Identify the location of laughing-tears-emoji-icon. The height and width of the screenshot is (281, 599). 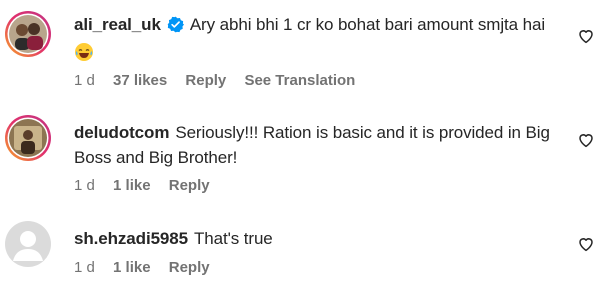
(84, 52).